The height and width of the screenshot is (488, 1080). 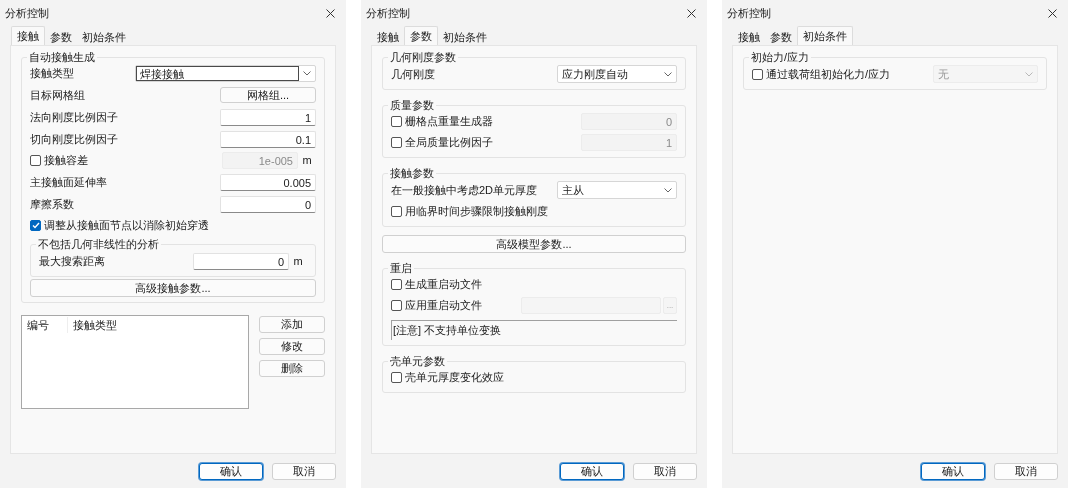 What do you see at coordinates (465, 190) in the screenshot?
I see `field-label: 在一般接触中考虑2D单元厚度` at bounding box center [465, 190].